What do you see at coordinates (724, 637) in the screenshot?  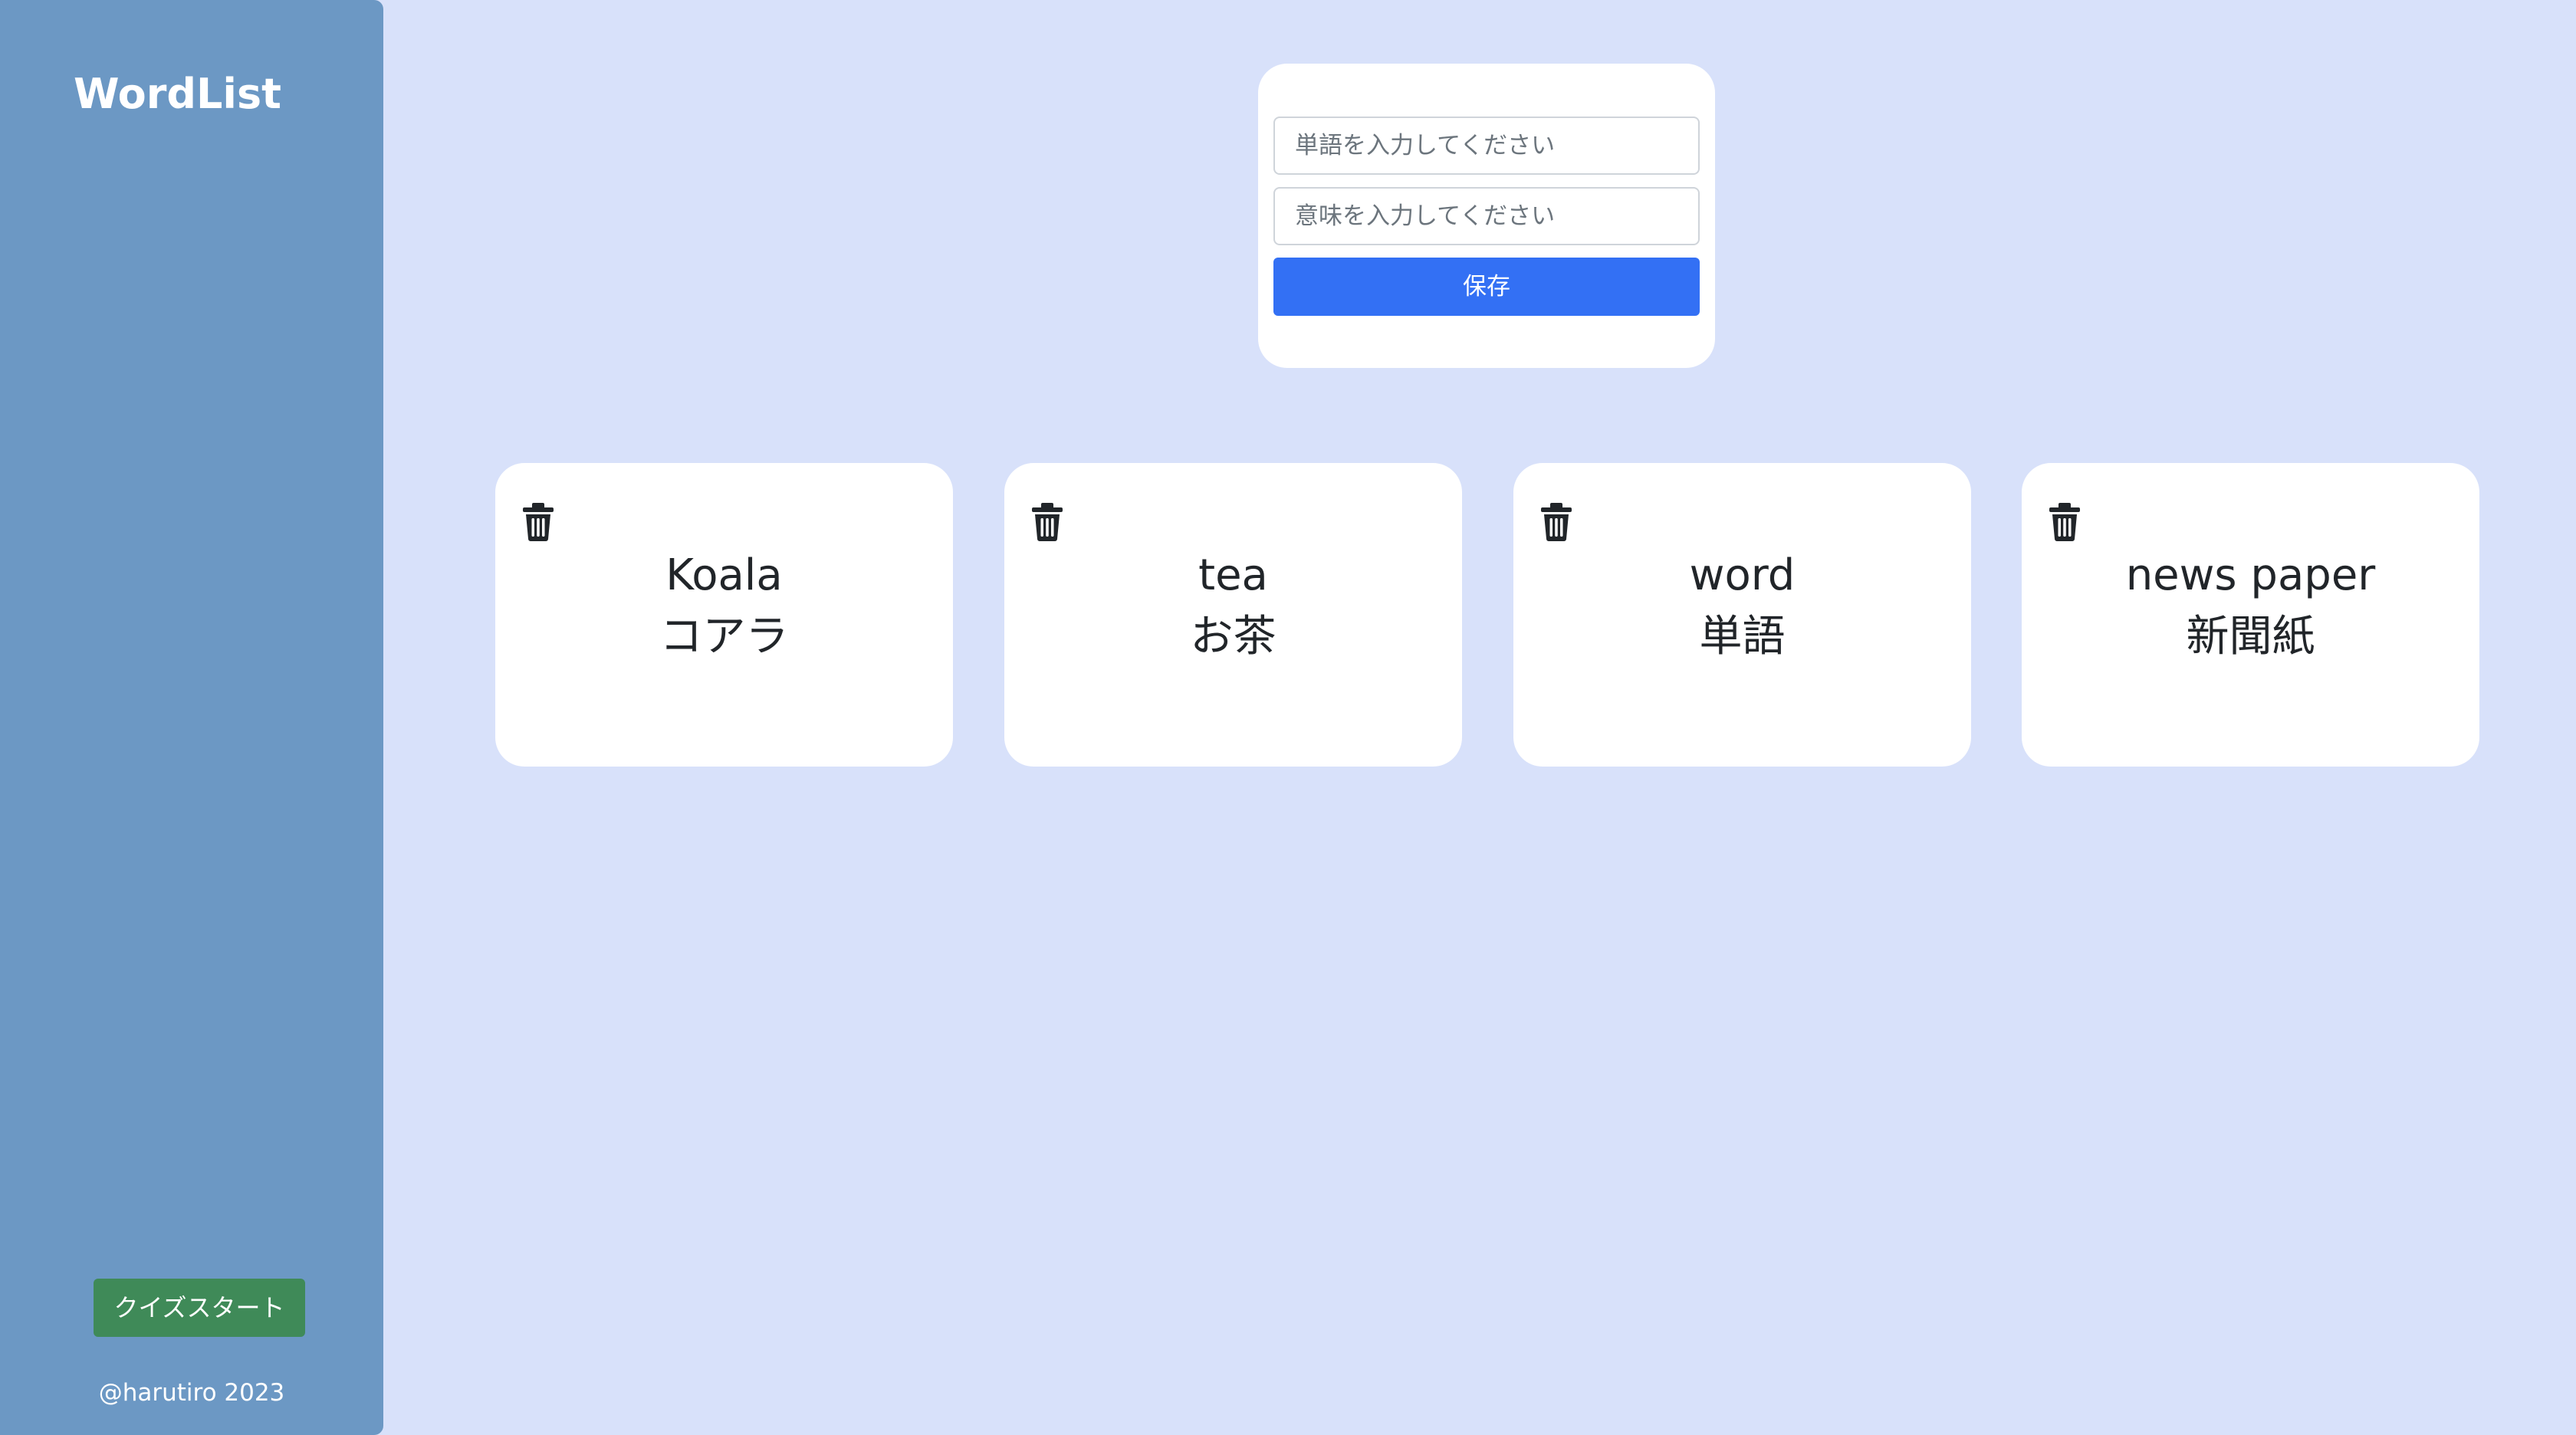 I see `card-meaning: コアラ` at bounding box center [724, 637].